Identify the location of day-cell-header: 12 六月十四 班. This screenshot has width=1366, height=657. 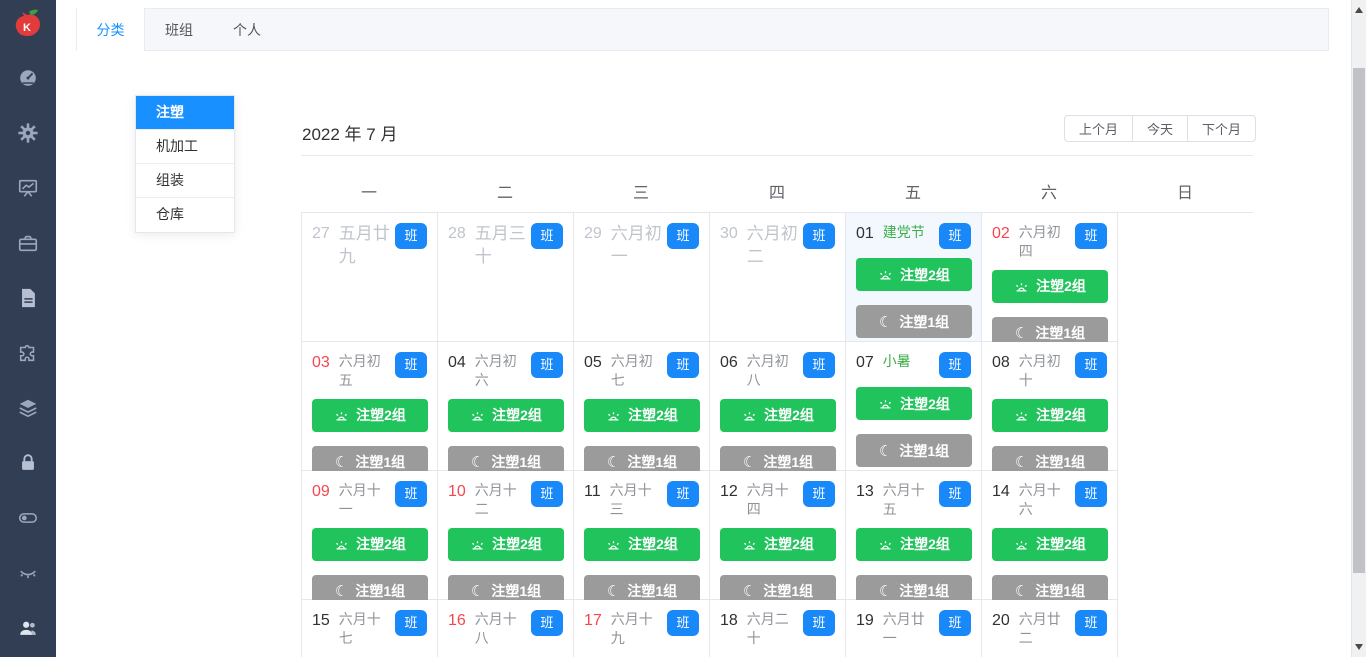
(777, 500).